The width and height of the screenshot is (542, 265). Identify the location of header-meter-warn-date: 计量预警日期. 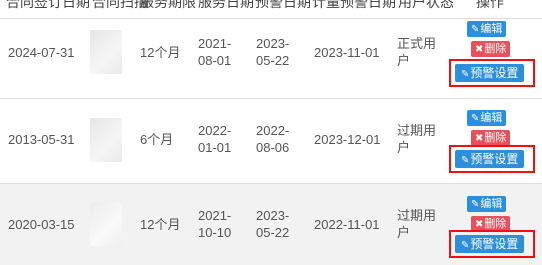
(354, 5).